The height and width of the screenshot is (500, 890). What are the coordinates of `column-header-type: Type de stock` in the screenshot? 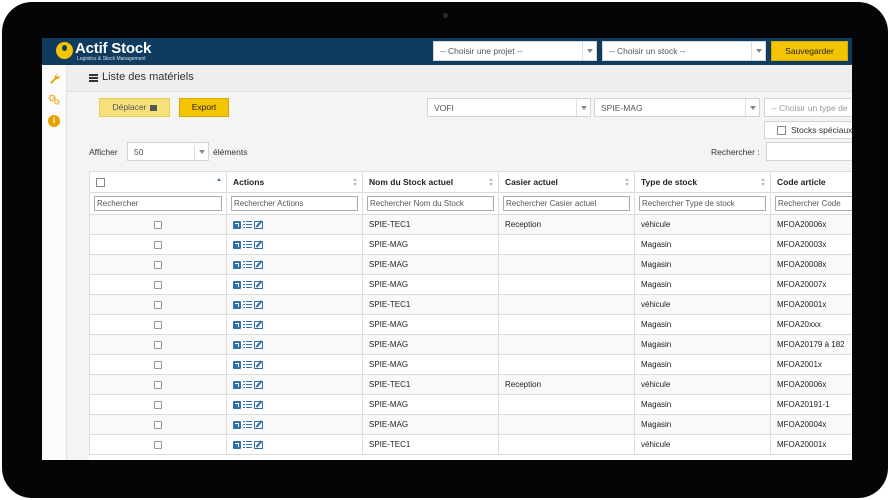 It's located at (702, 182).